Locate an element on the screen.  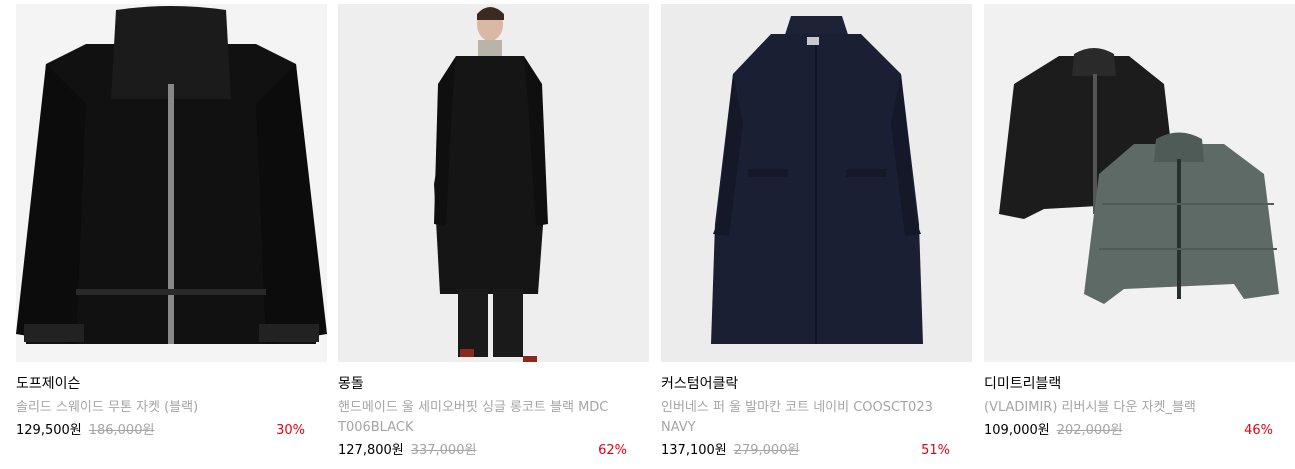
product-brand: 디미트리블랙 is located at coordinates (1139, 384).